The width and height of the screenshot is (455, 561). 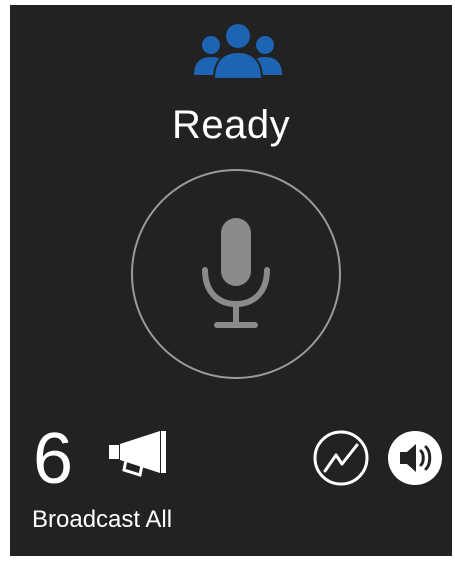 I want to click on line-graph-icon, so click(x=341, y=458).